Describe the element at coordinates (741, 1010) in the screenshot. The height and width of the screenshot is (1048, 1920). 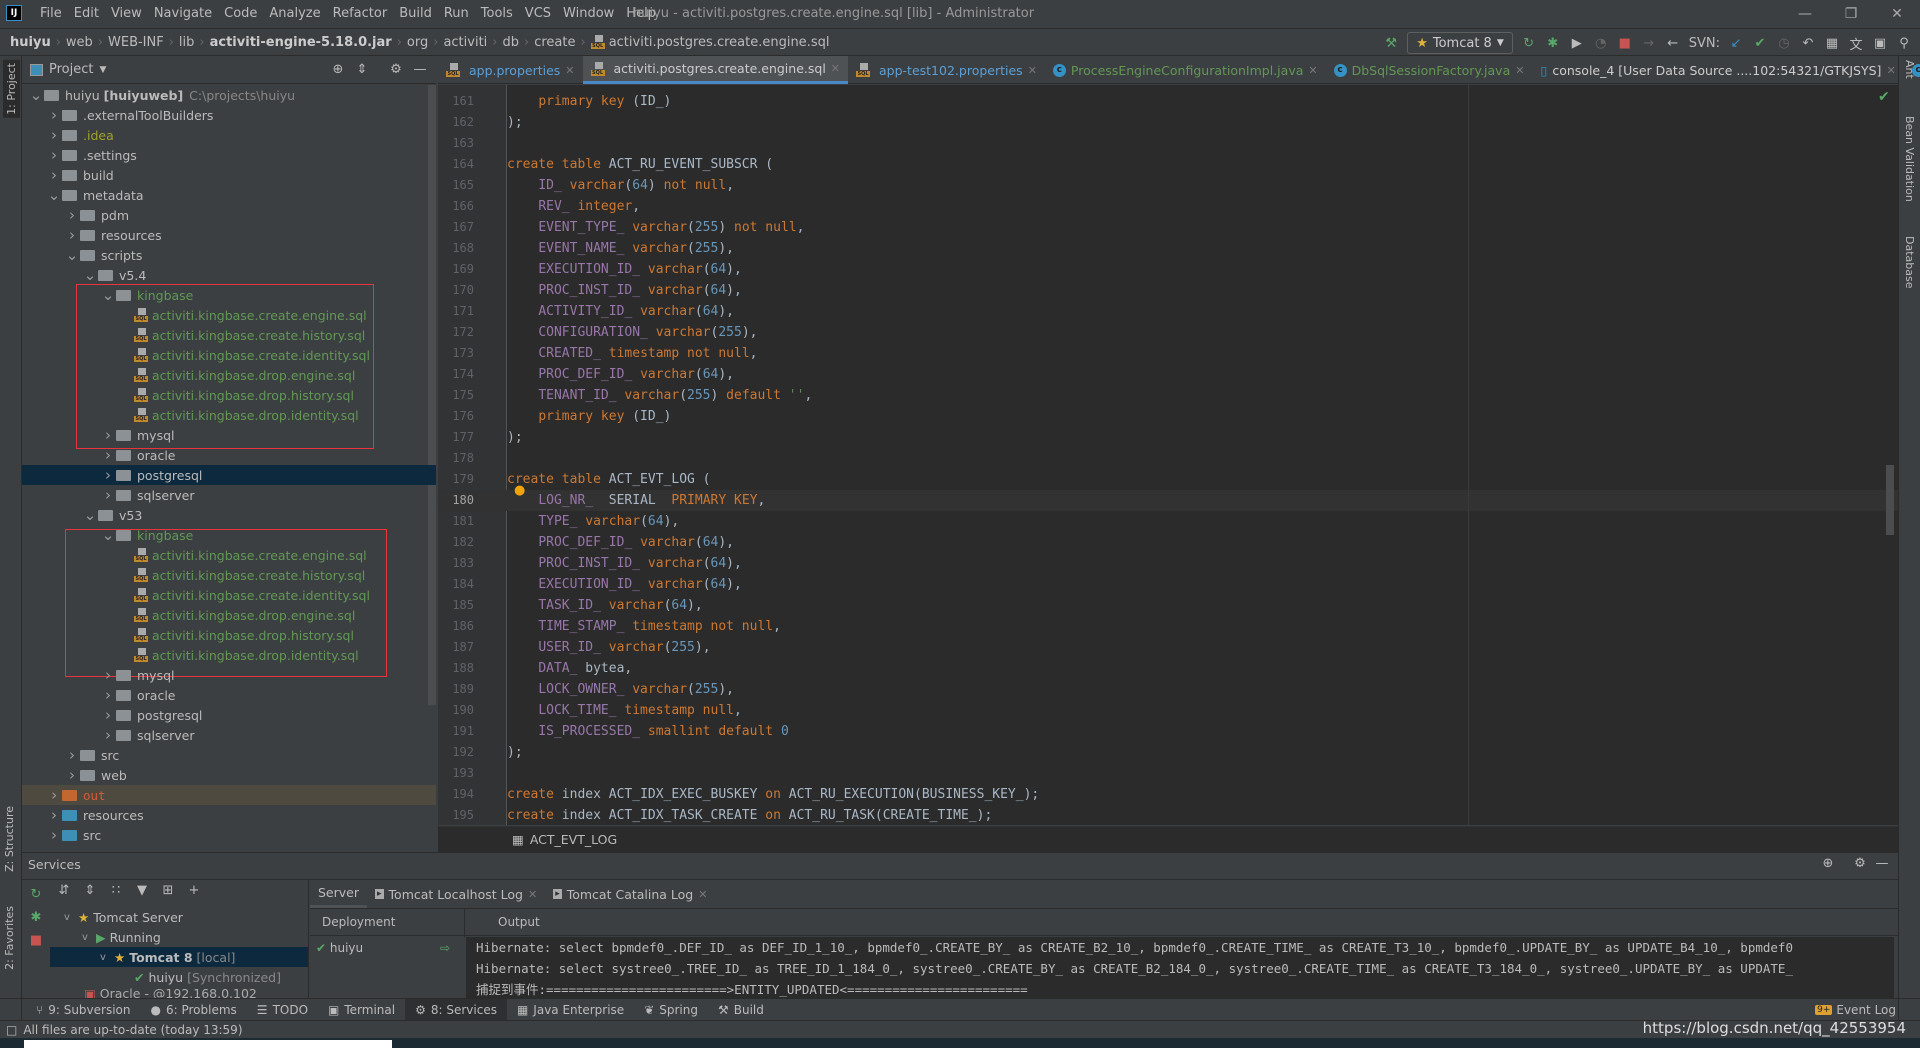
I see `tool-tab-build: ⚒ Build` at that location.